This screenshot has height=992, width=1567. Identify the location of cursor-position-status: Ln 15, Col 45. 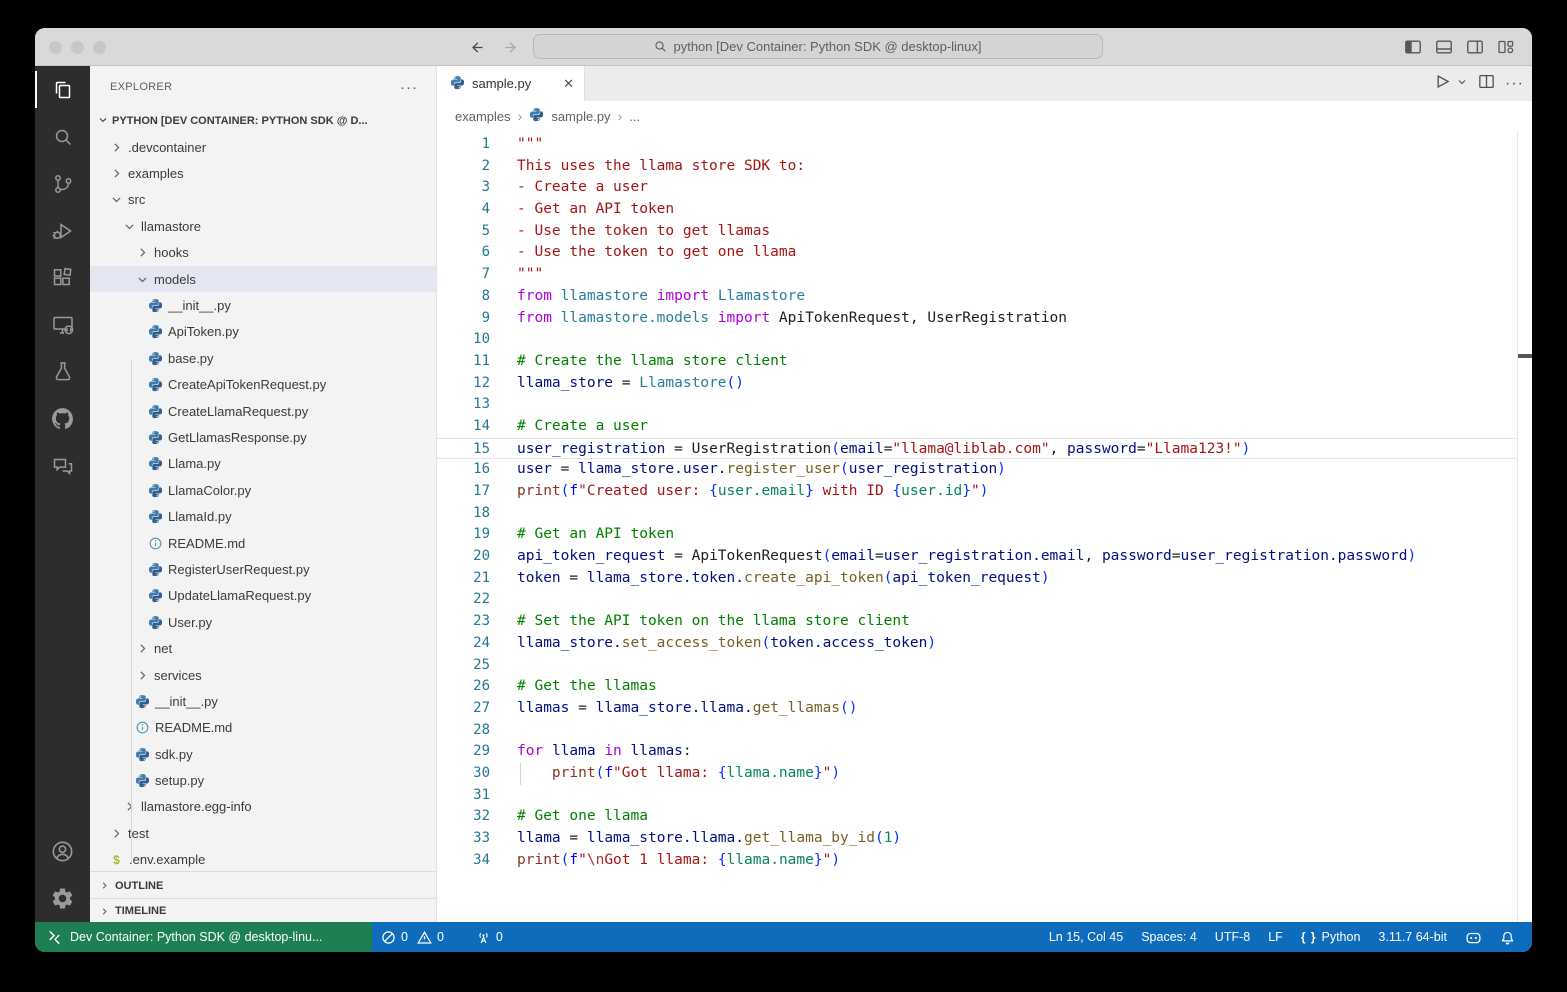
(1086, 937).